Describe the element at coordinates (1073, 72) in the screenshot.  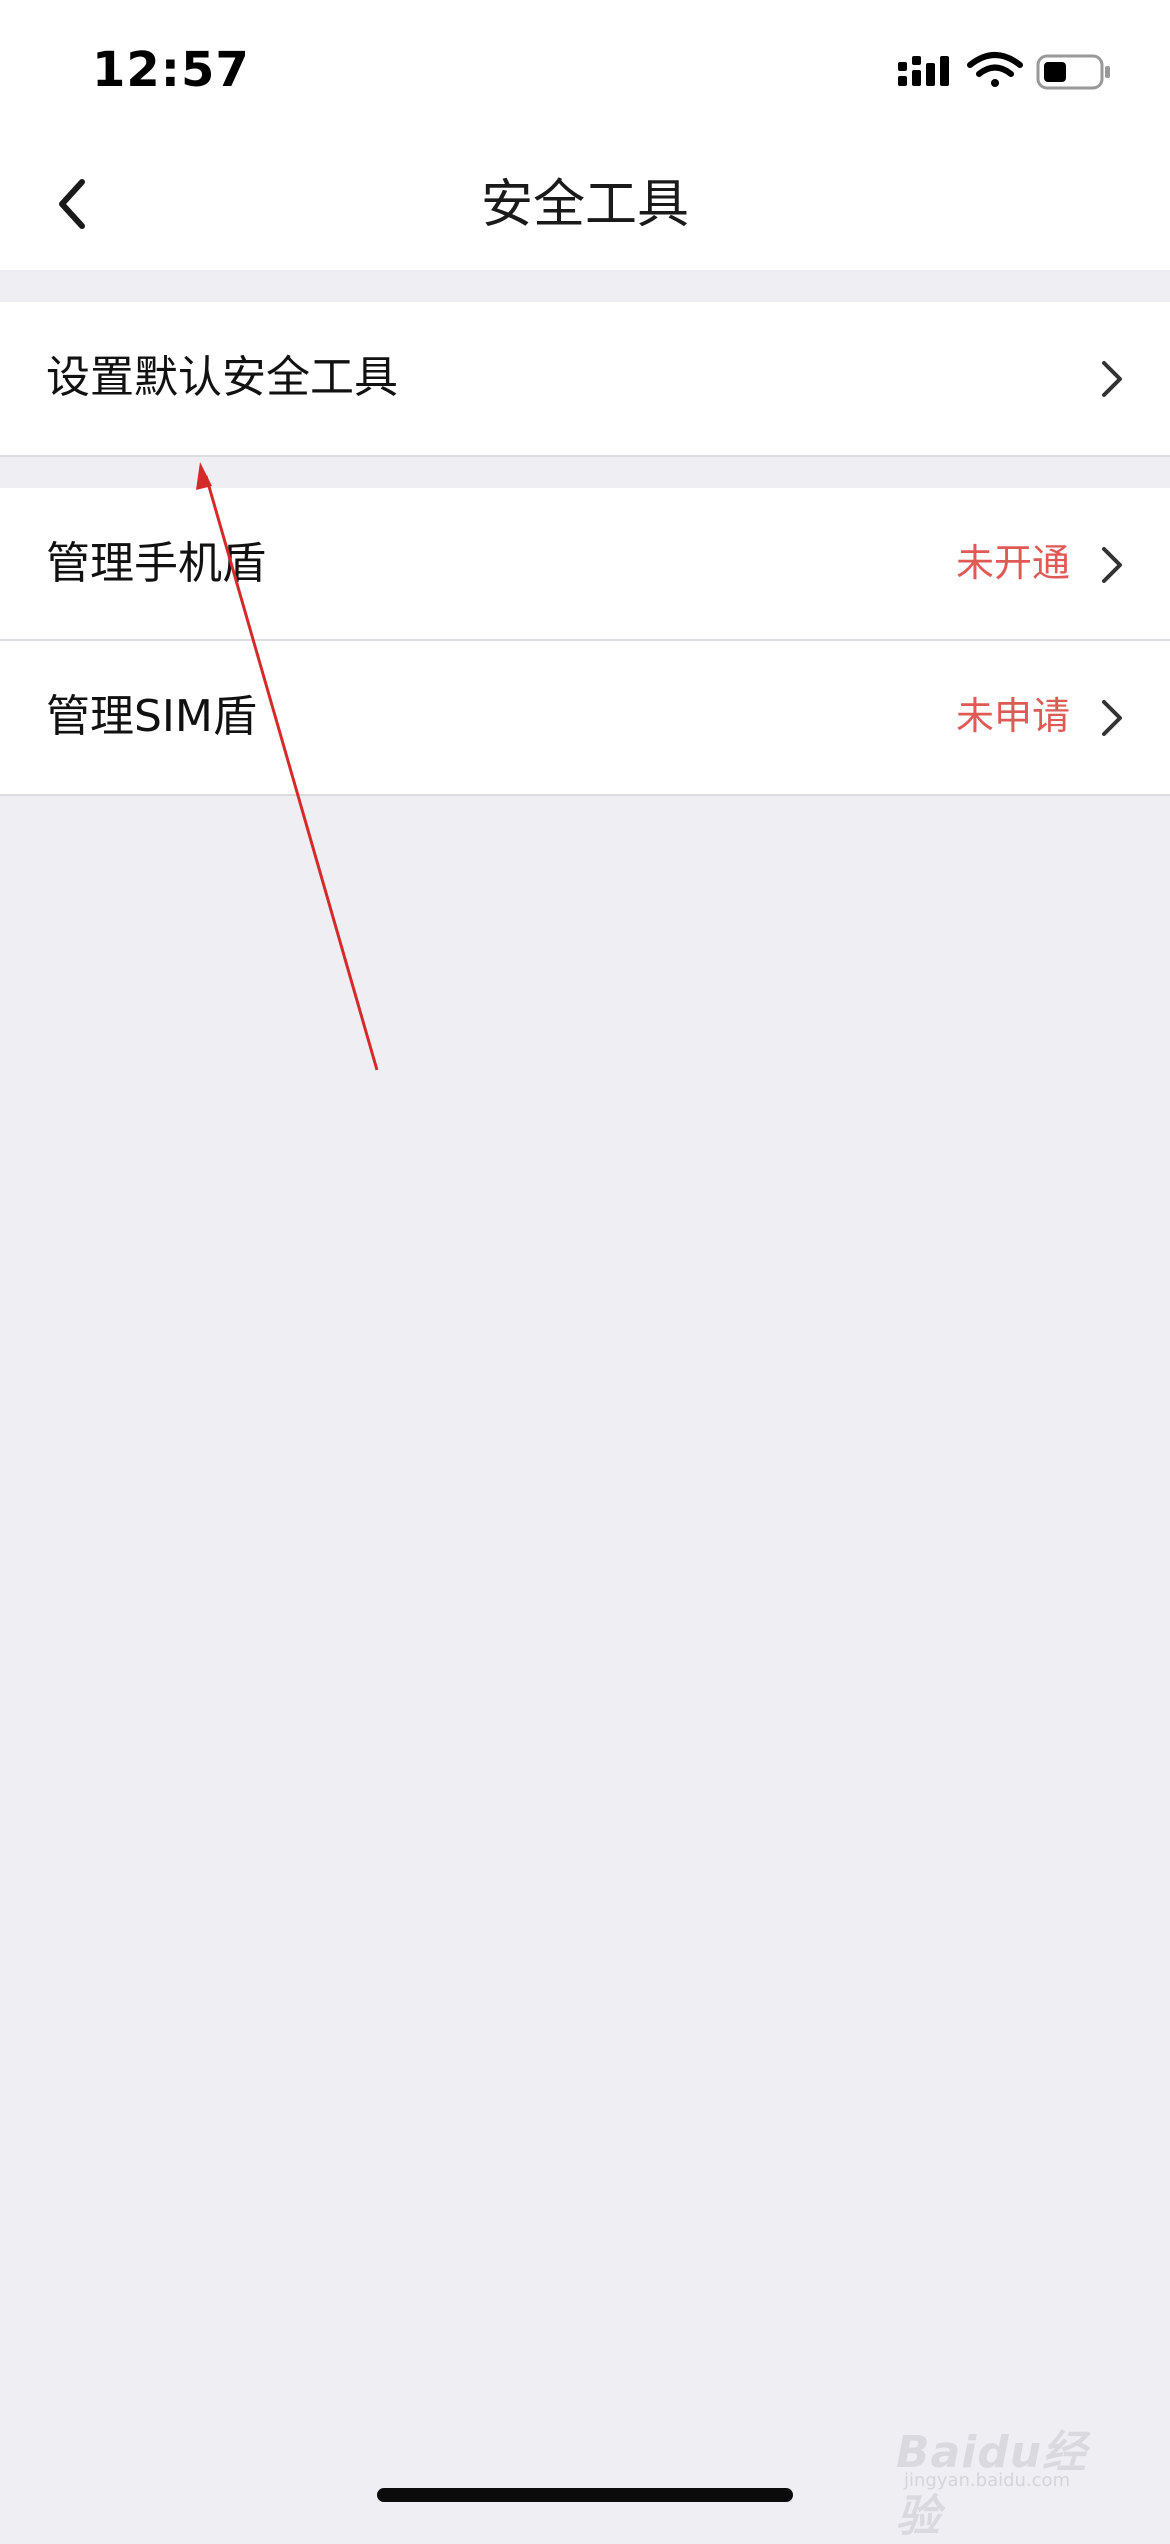
I see `battery-icon` at that location.